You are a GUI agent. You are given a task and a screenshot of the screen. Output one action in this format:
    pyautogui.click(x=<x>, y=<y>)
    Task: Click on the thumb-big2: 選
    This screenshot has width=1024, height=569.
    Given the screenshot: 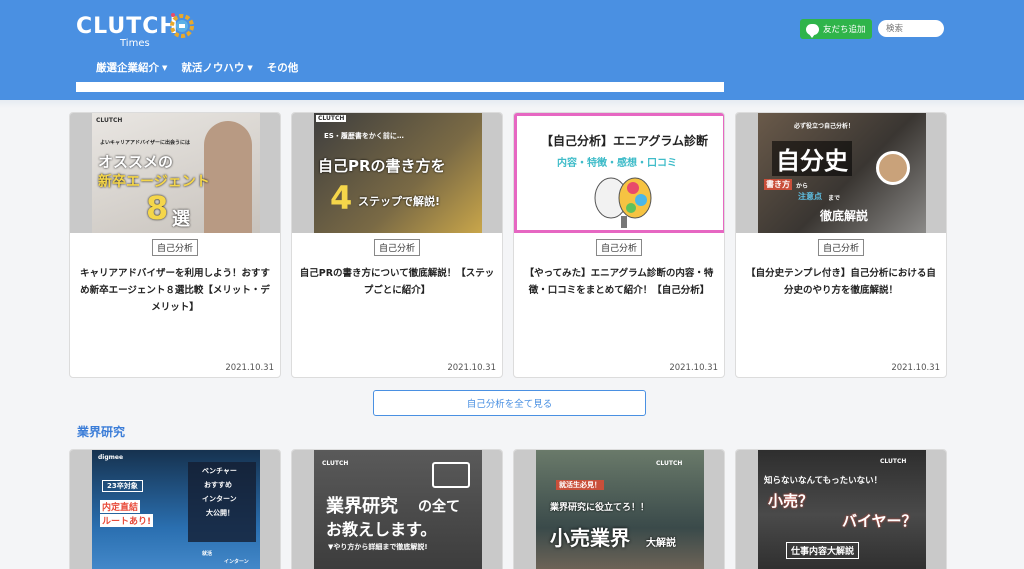 What is the action you would take?
    pyautogui.click(x=181, y=219)
    